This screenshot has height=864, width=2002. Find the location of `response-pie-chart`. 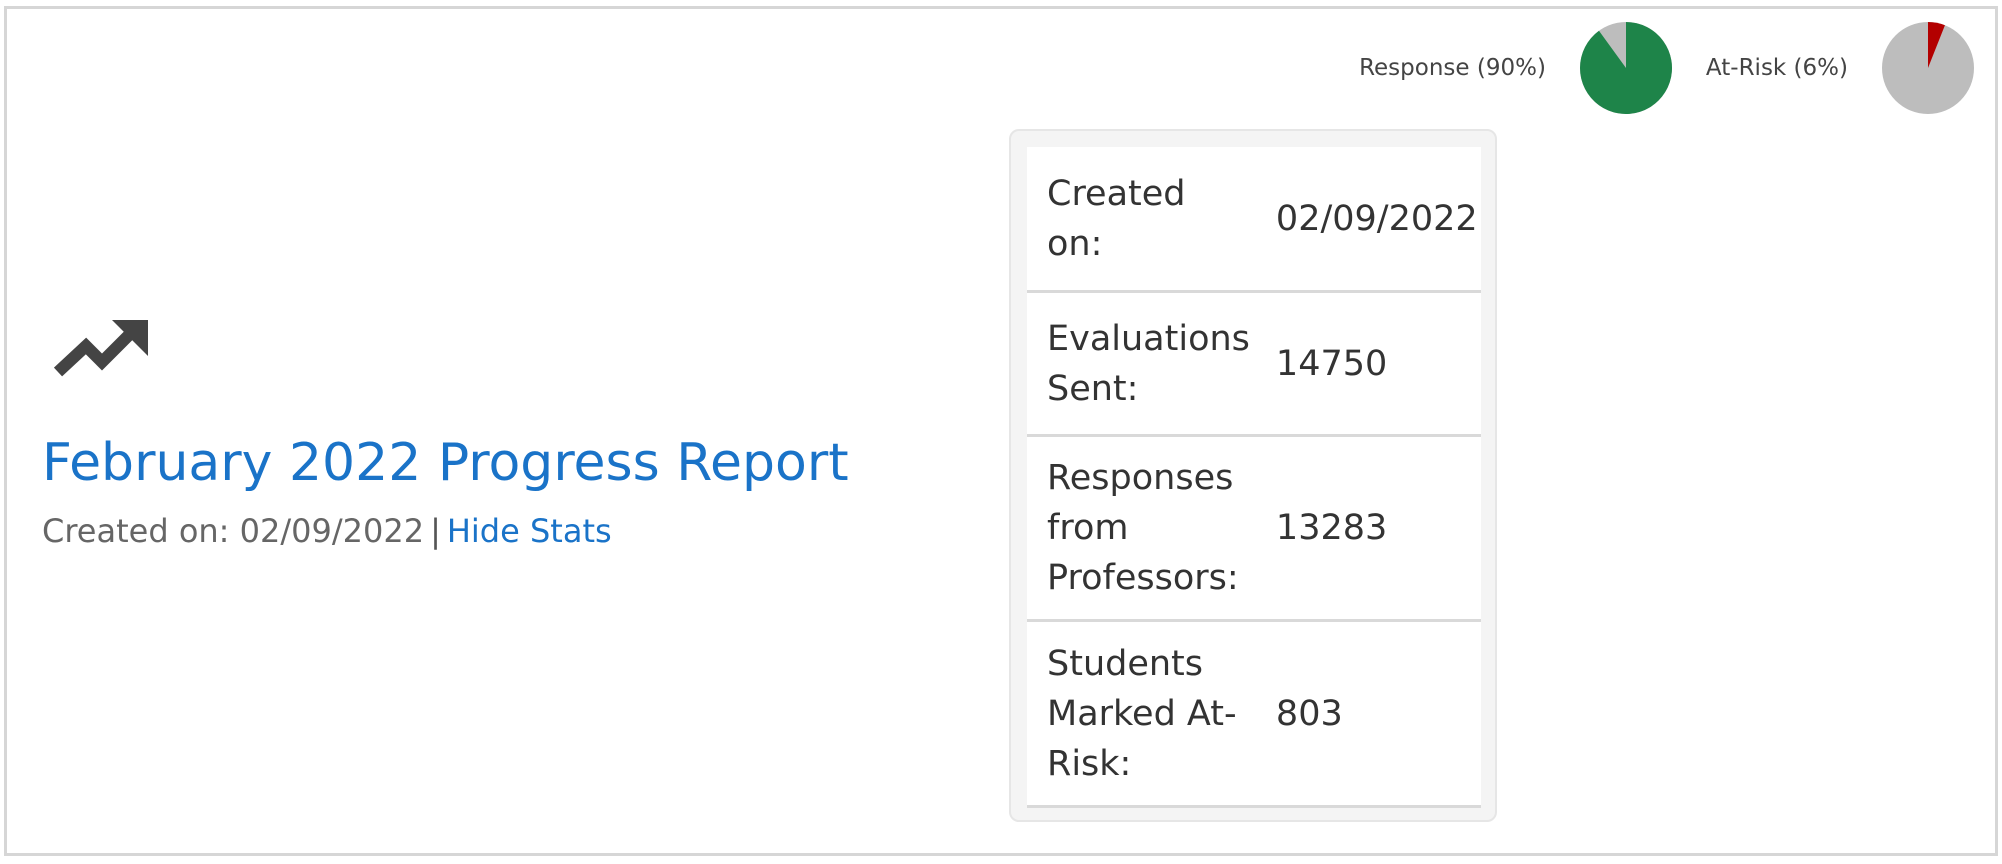

response-pie-chart is located at coordinates (1625, 68).